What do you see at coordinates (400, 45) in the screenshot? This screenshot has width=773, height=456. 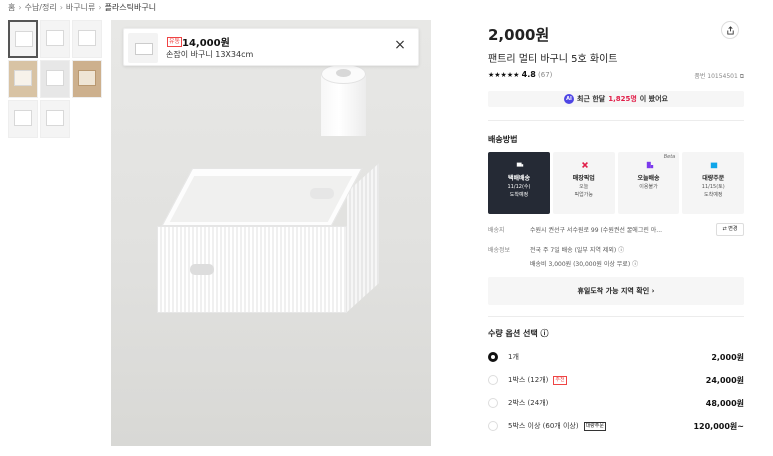 I see `close-icon: ×` at bounding box center [400, 45].